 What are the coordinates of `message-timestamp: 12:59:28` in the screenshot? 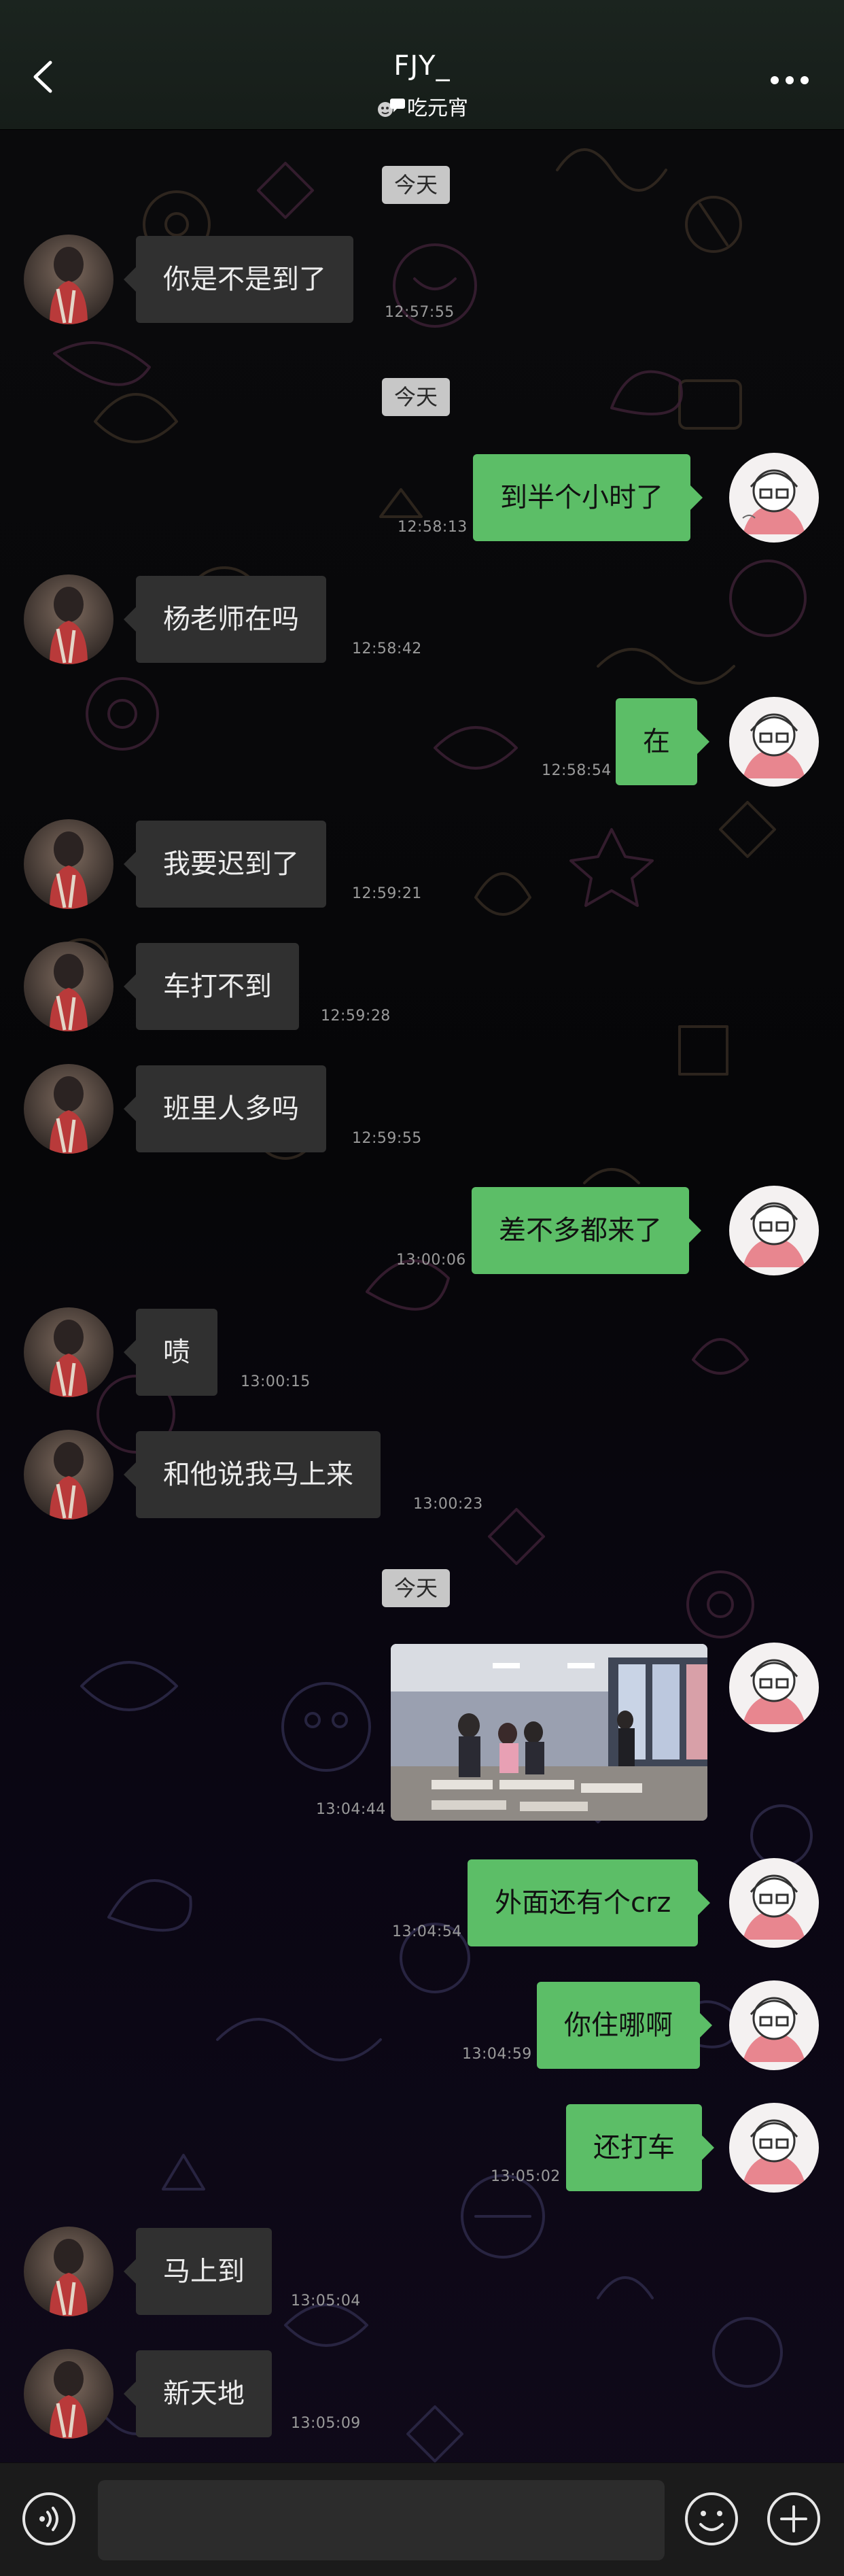 It's located at (356, 1016).